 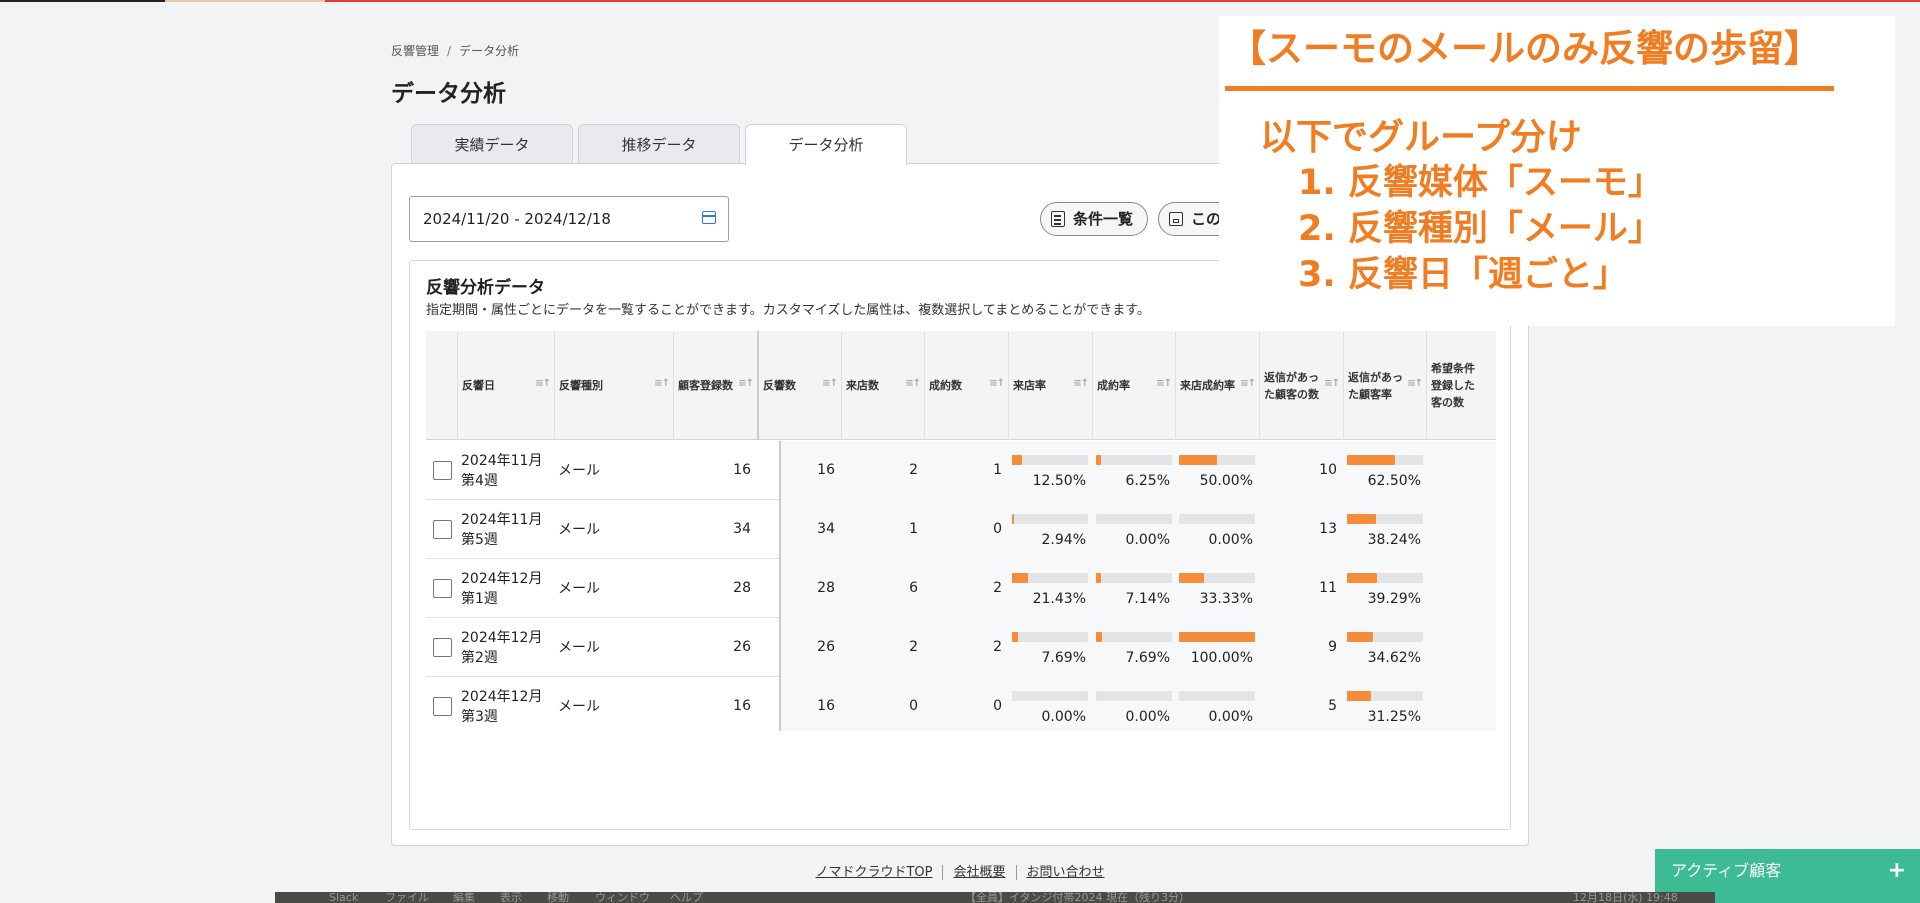 What do you see at coordinates (502, 529) in the screenshot?
I see `cell-response-date: 2024年11月第5週` at bounding box center [502, 529].